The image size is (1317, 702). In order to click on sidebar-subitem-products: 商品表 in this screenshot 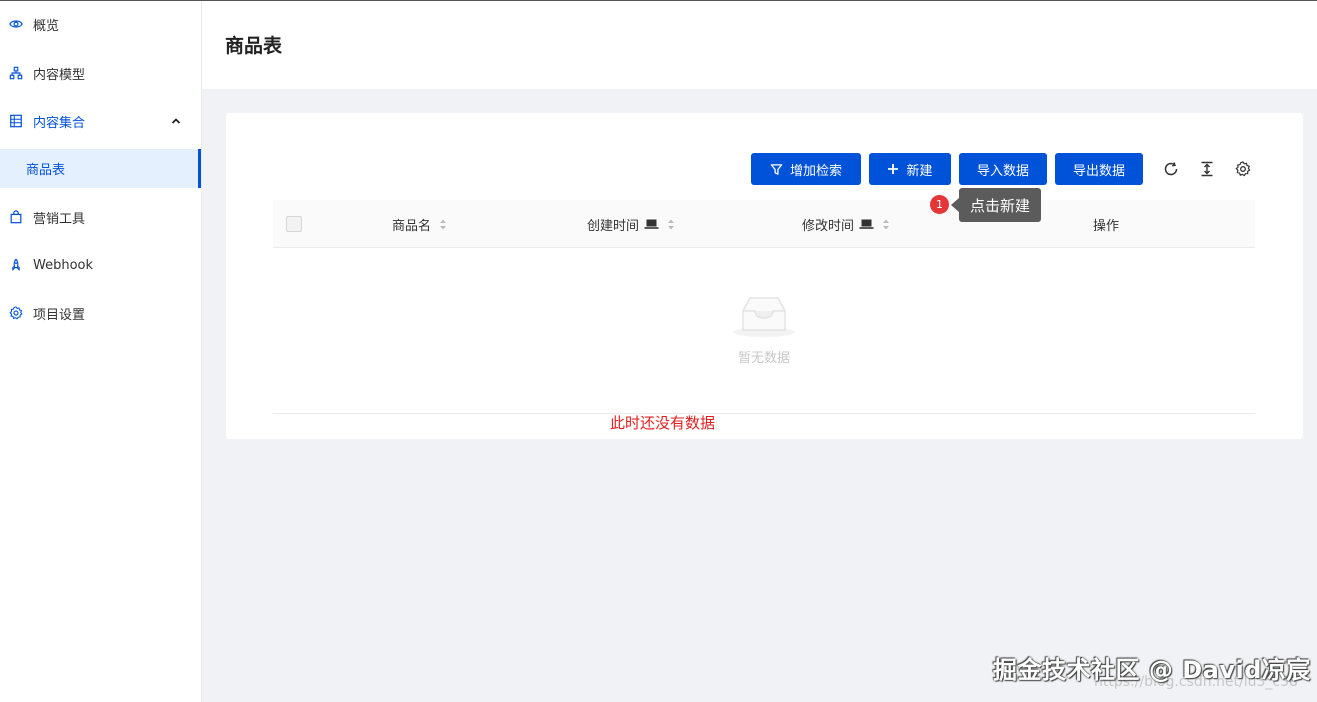, I will do `click(100, 168)`.